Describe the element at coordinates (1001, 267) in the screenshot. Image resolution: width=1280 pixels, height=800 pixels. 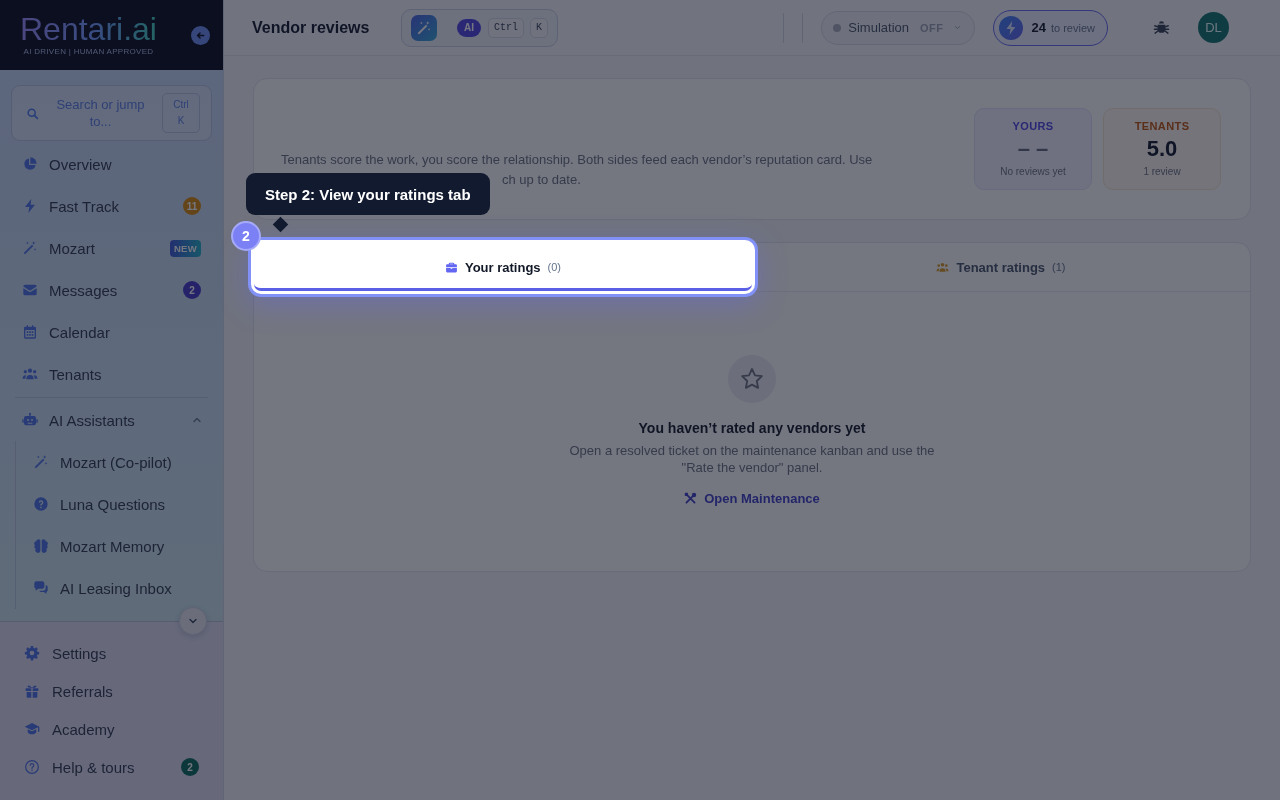
I see `tab: Tenant ratings (1)` at that location.